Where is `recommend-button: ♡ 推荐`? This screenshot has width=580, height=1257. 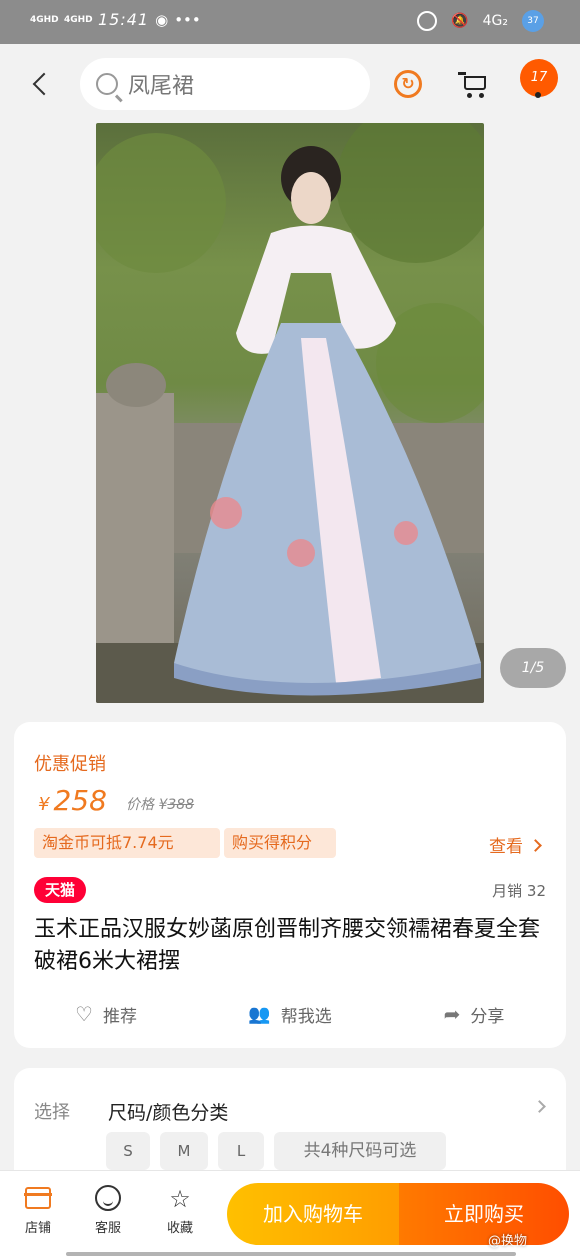 recommend-button: ♡ 推荐 is located at coordinates (106, 1014).